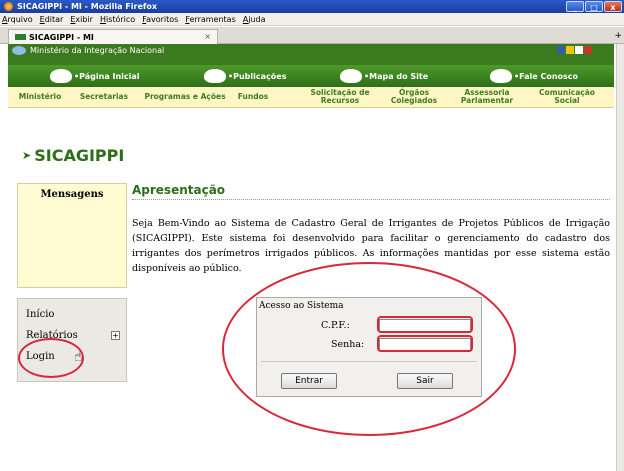 This screenshot has width=624, height=471. I want to click on side-menu: Início Relatórios + Login ☝, so click(72, 340).